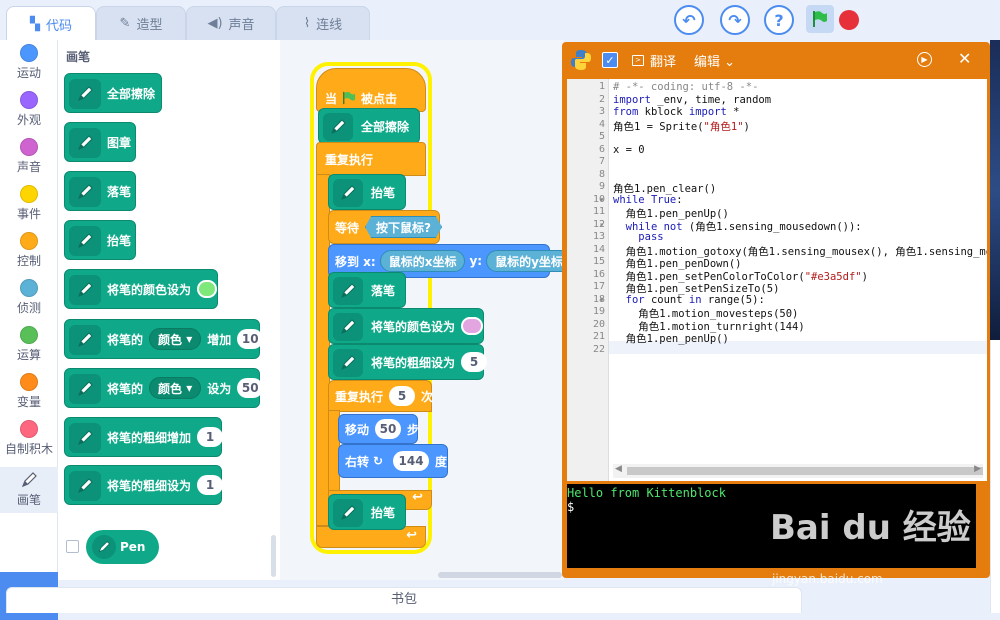 The height and width of the screenshot is (620, 1000). I want to click on green-flag-button, so click(820, 19).